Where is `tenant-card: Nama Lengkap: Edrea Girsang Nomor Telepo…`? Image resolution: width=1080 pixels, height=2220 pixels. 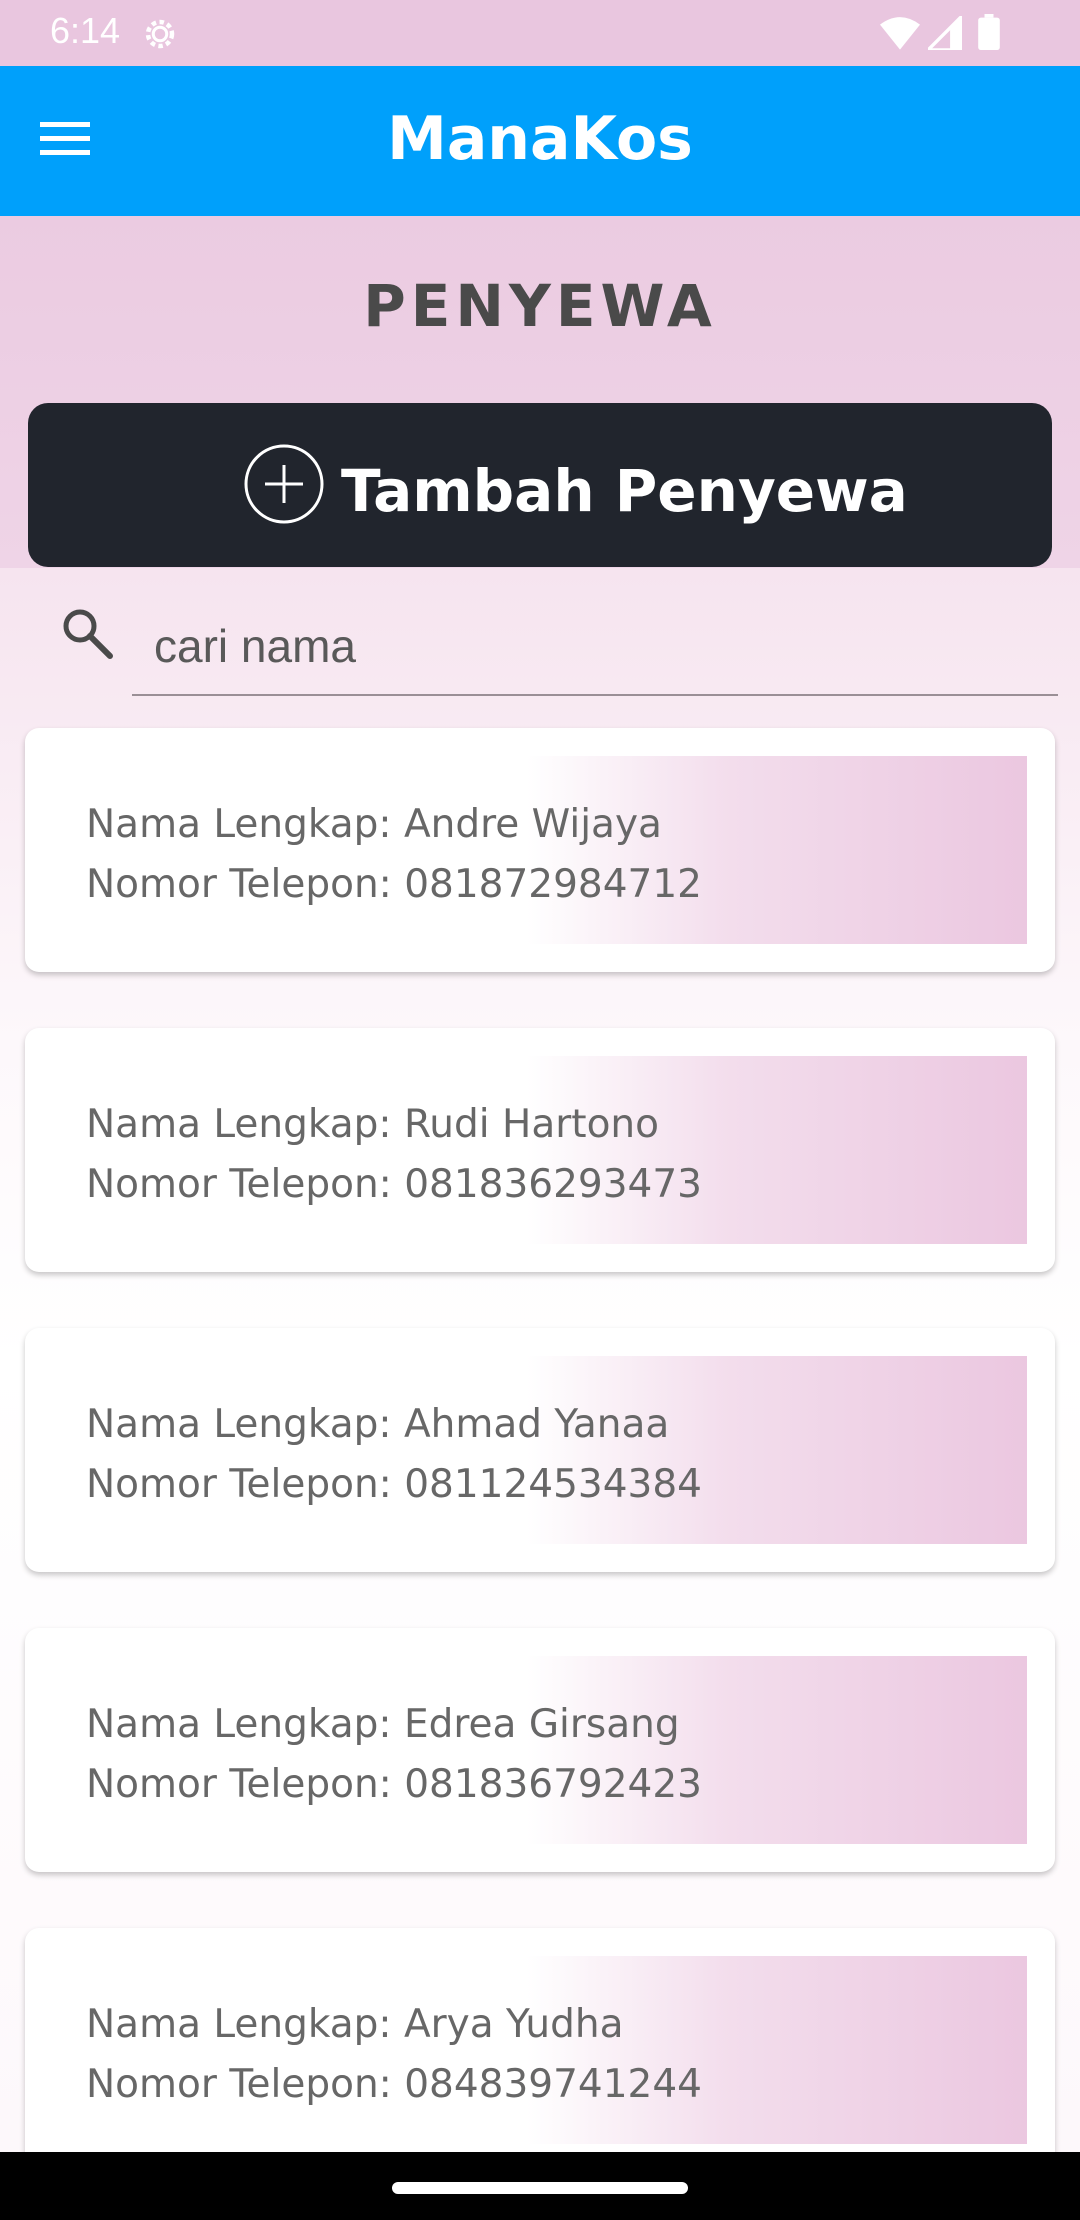 tenant-card: Nama Lengkap: Edrea Girsang Nomor Telepo… is located at coordinates (540, 1750).